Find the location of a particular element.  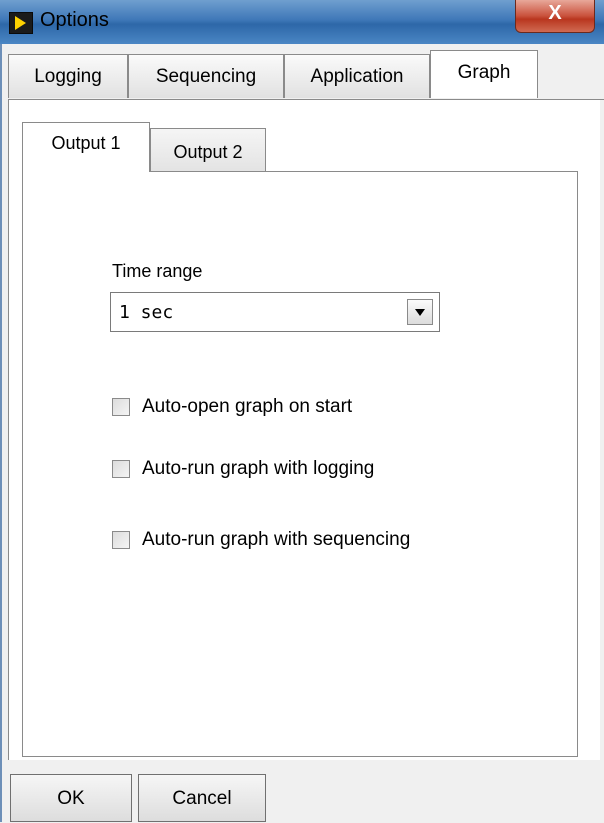

tab-sequencing: Sequencing is located at coordinates (206, 76).